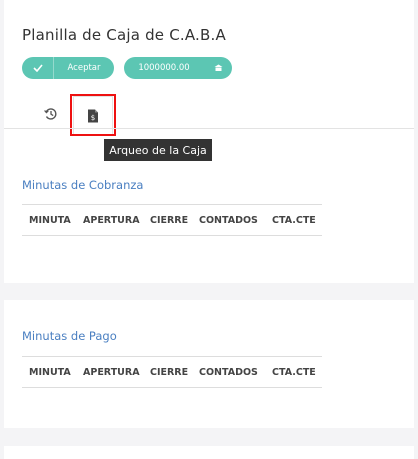 The width and height of the screenshot is (418, 459). Describe the element at coordinates (84, 68) in the screenshot. I see `aceptar-label: Aceptar` at that location.